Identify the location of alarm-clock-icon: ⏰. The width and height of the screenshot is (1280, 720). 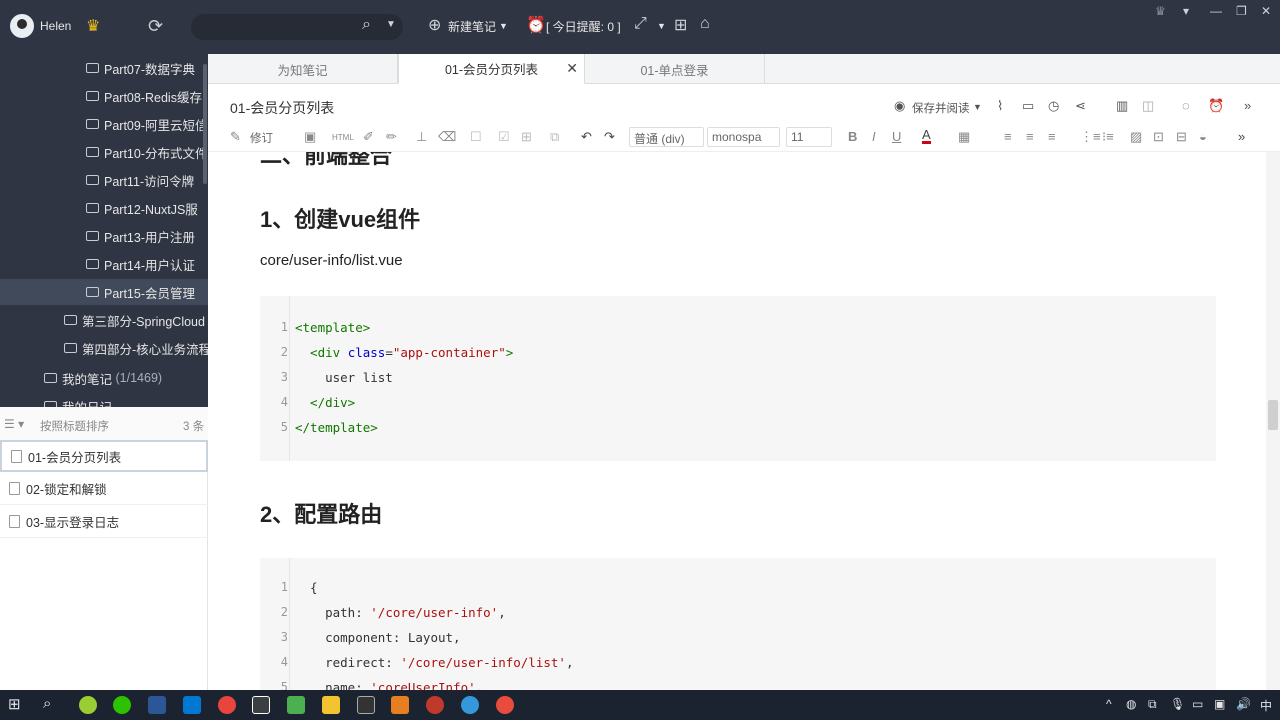
(536, 25).